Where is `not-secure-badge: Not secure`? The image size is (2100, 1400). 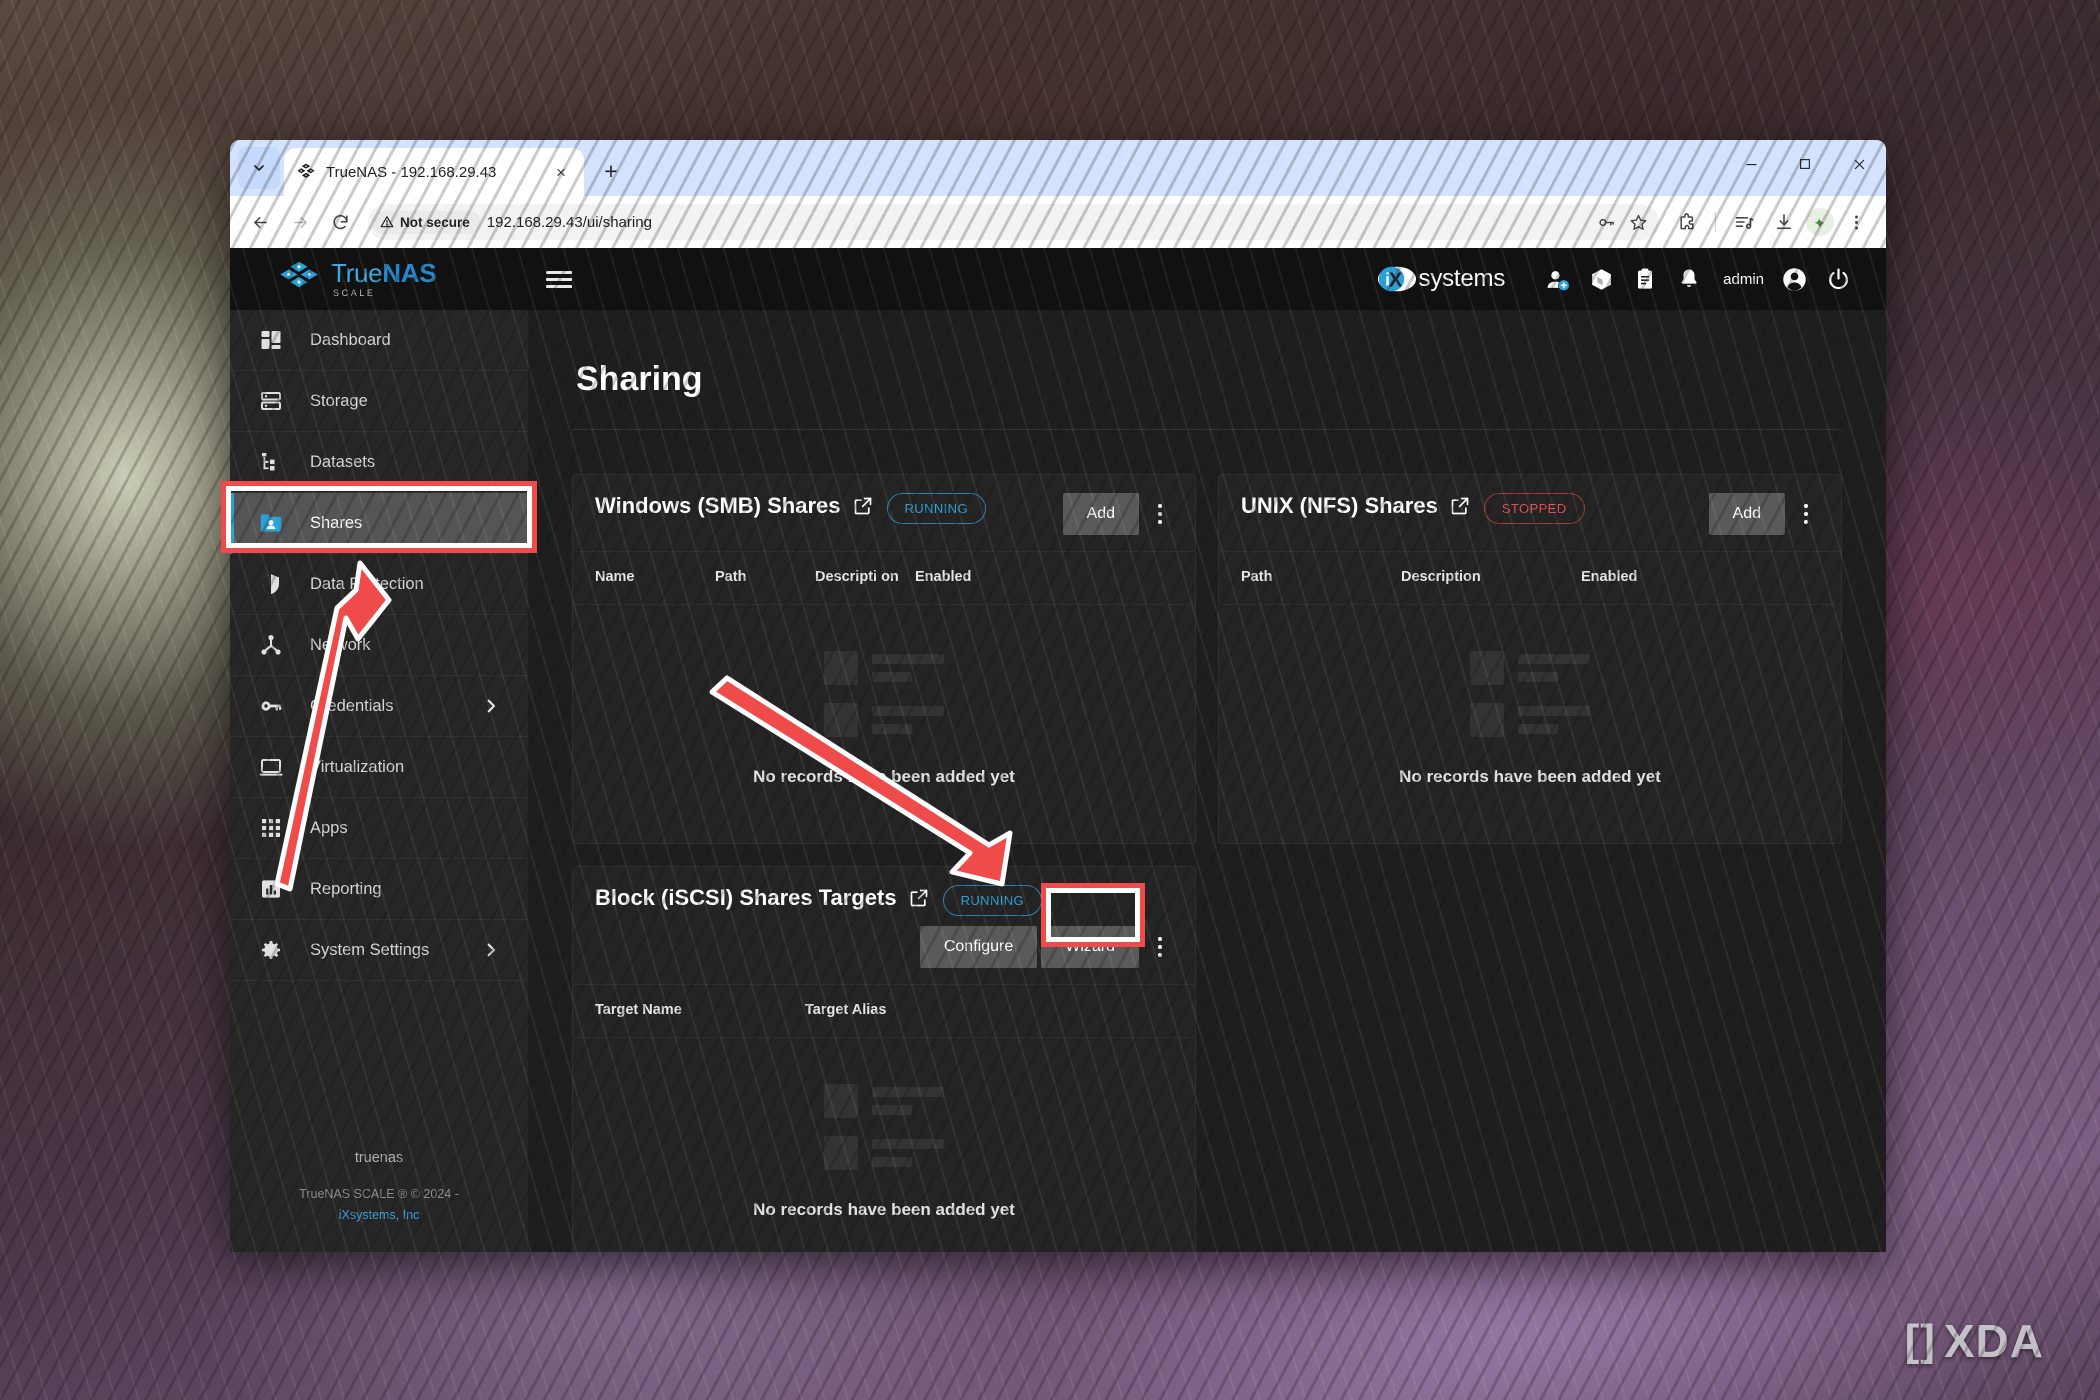 not-secure-badge: Not secure is located at coordinates (426, 222).